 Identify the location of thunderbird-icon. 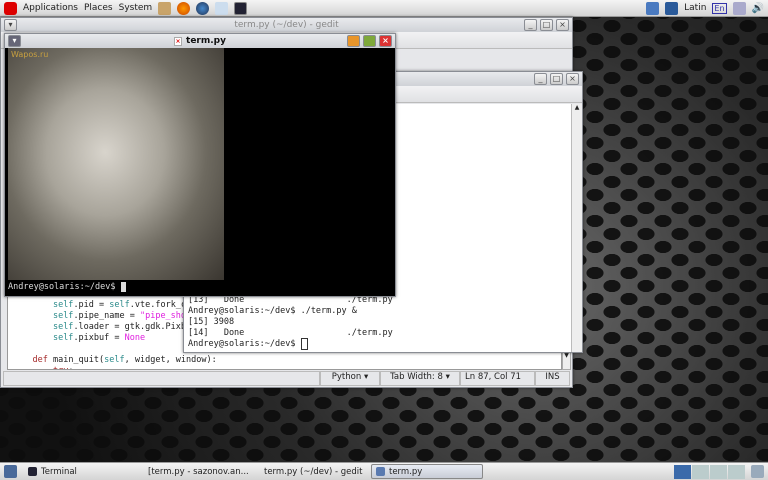
(203, 8).